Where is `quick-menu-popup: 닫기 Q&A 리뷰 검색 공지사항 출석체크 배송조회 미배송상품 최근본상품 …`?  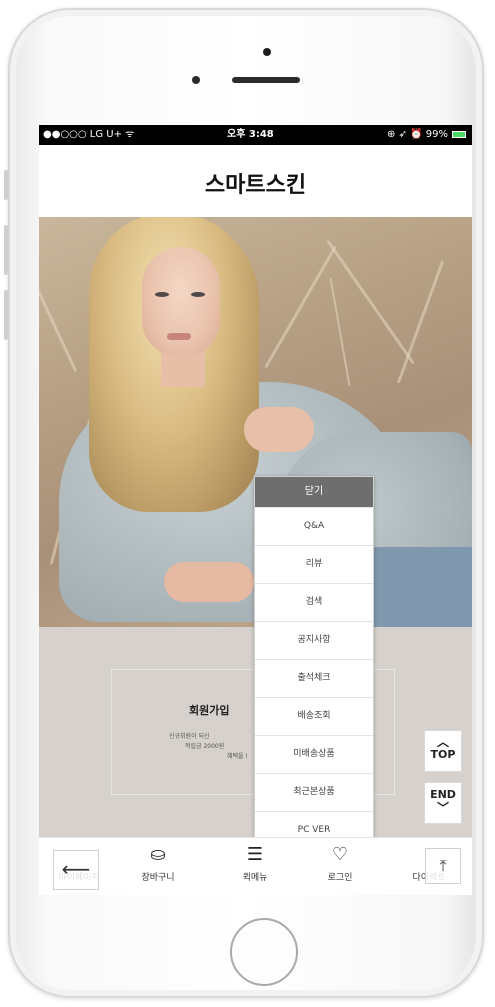
quick-menu-popup: 닫기 Q&A 리뷰 검색 공지사항 출석체크 배송조회 미배송상품 최근본상품 … is located at coordinates (314, 663).